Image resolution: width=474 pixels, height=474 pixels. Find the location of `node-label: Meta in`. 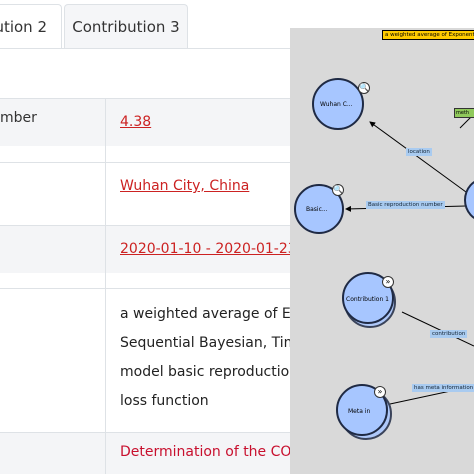

node-label: Meta in is located at coordinates (359, 411).